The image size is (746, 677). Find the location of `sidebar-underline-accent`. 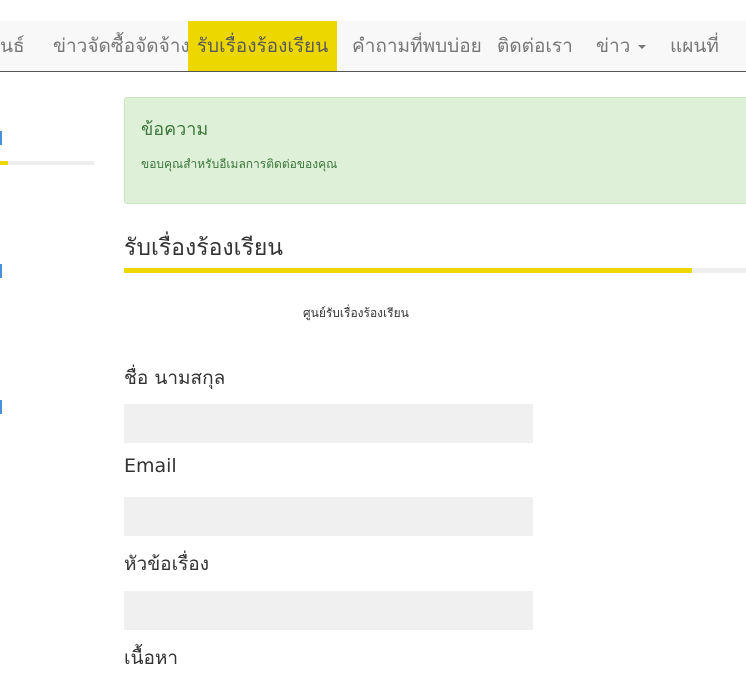

sidebar-underline-accent is located at coordinates (4, 163).